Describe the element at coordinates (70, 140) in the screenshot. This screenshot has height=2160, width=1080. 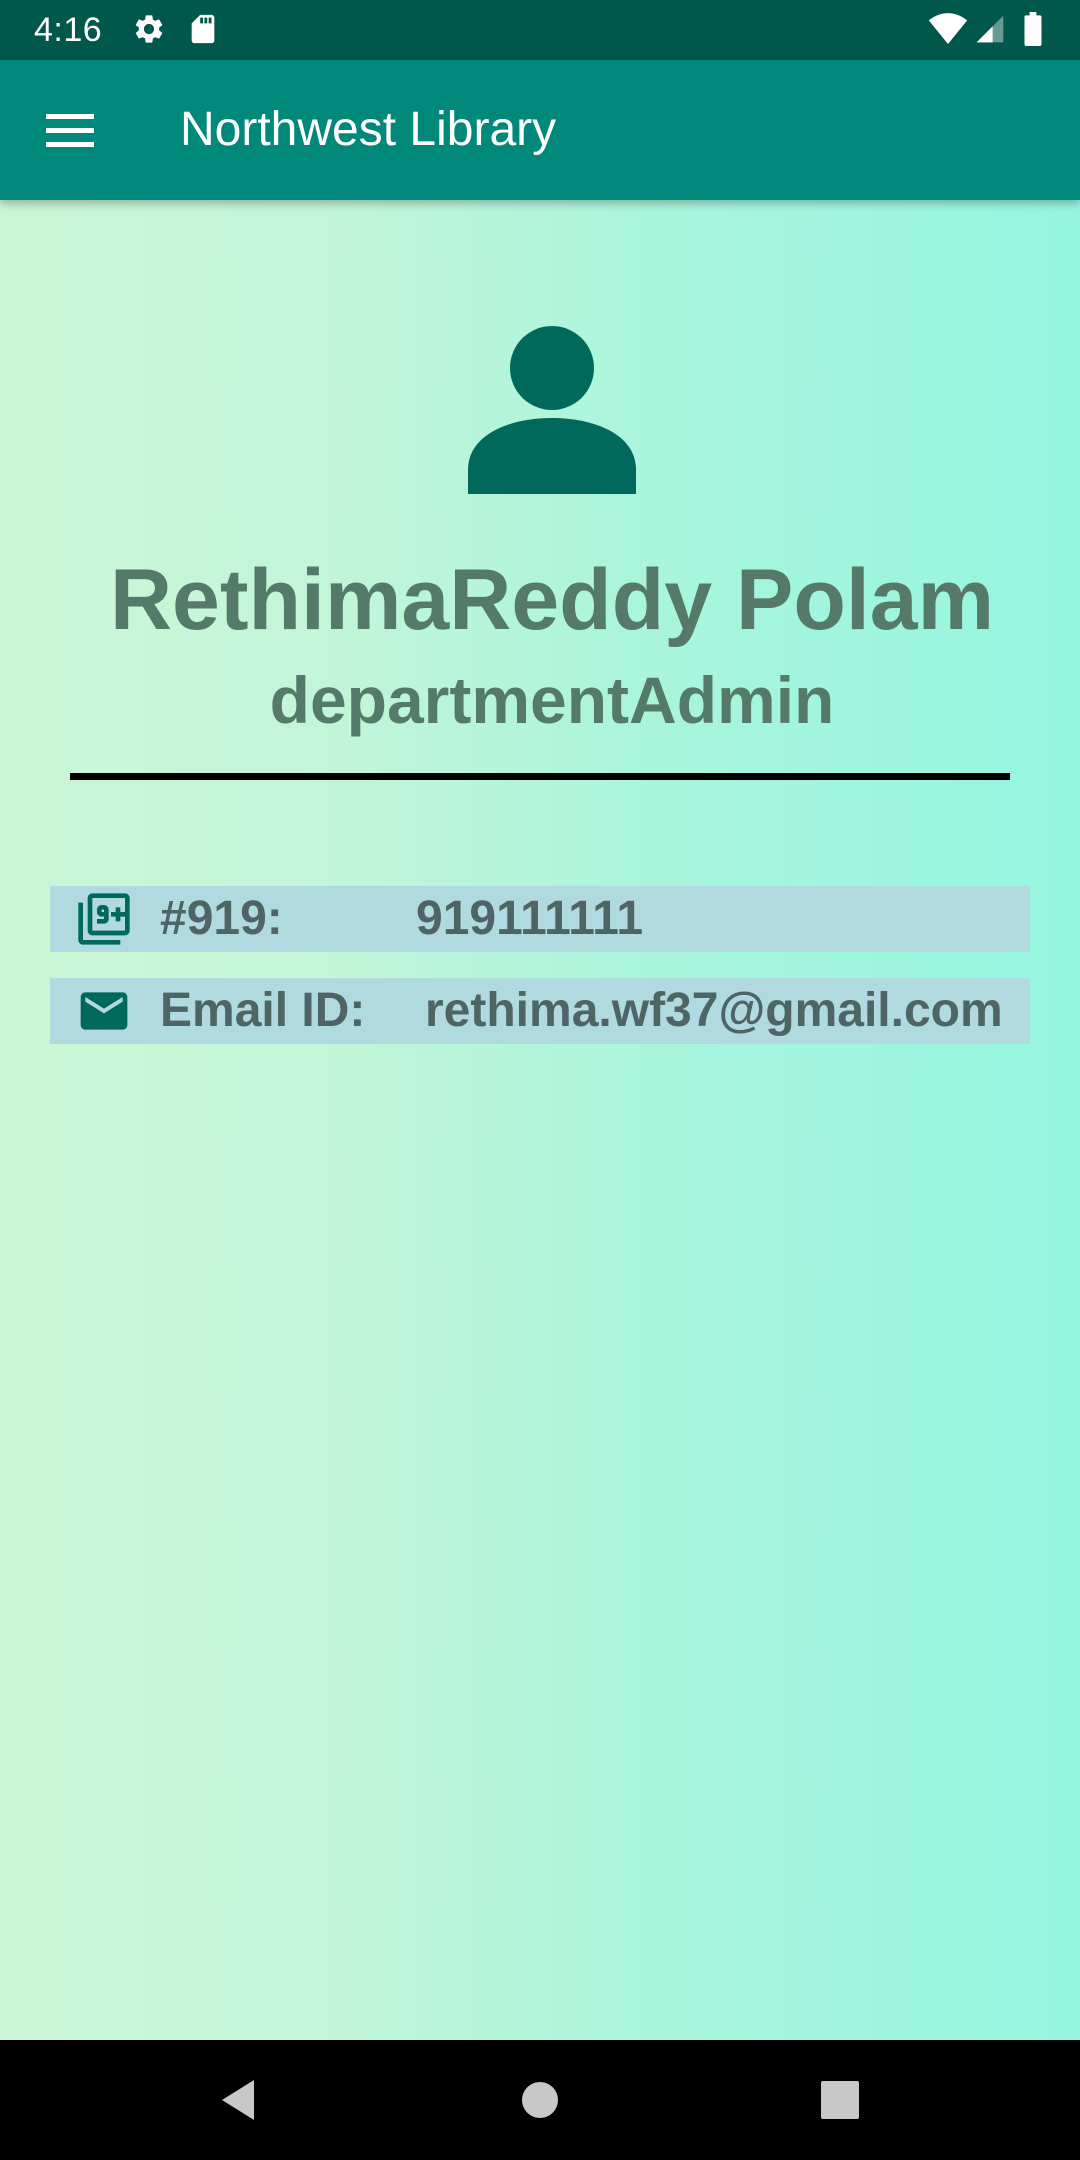
I see `menu-icon` at that location.